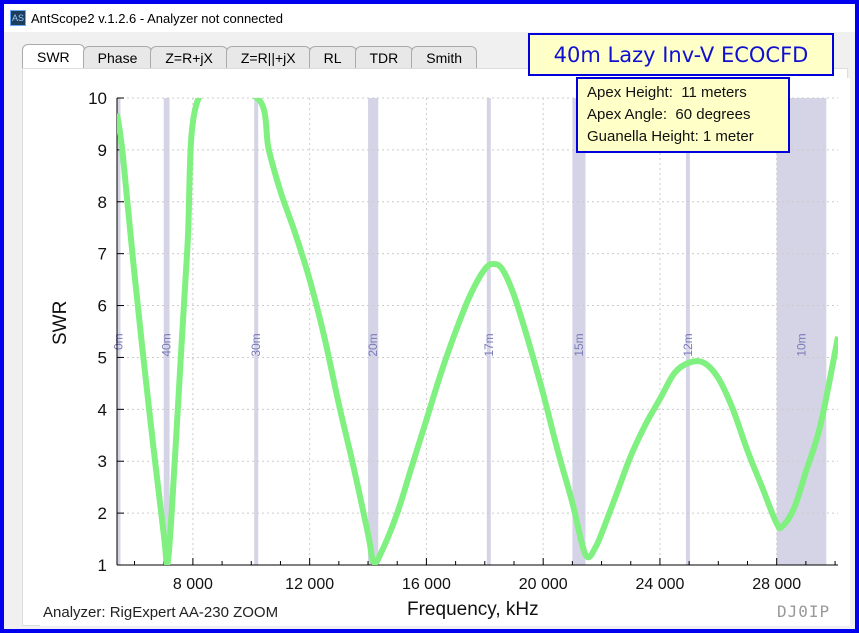 This screenshot has width=859, height=633. Describe the element at coordinates (102, 202) in the screenshot. I see `y-tick-label: 8` at that location.